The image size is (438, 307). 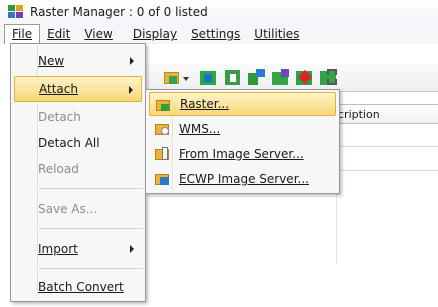 What do you see at coordinates (98, 34) in the screenshot?
I see `menu-view: View` at bounding box center [98, 34].